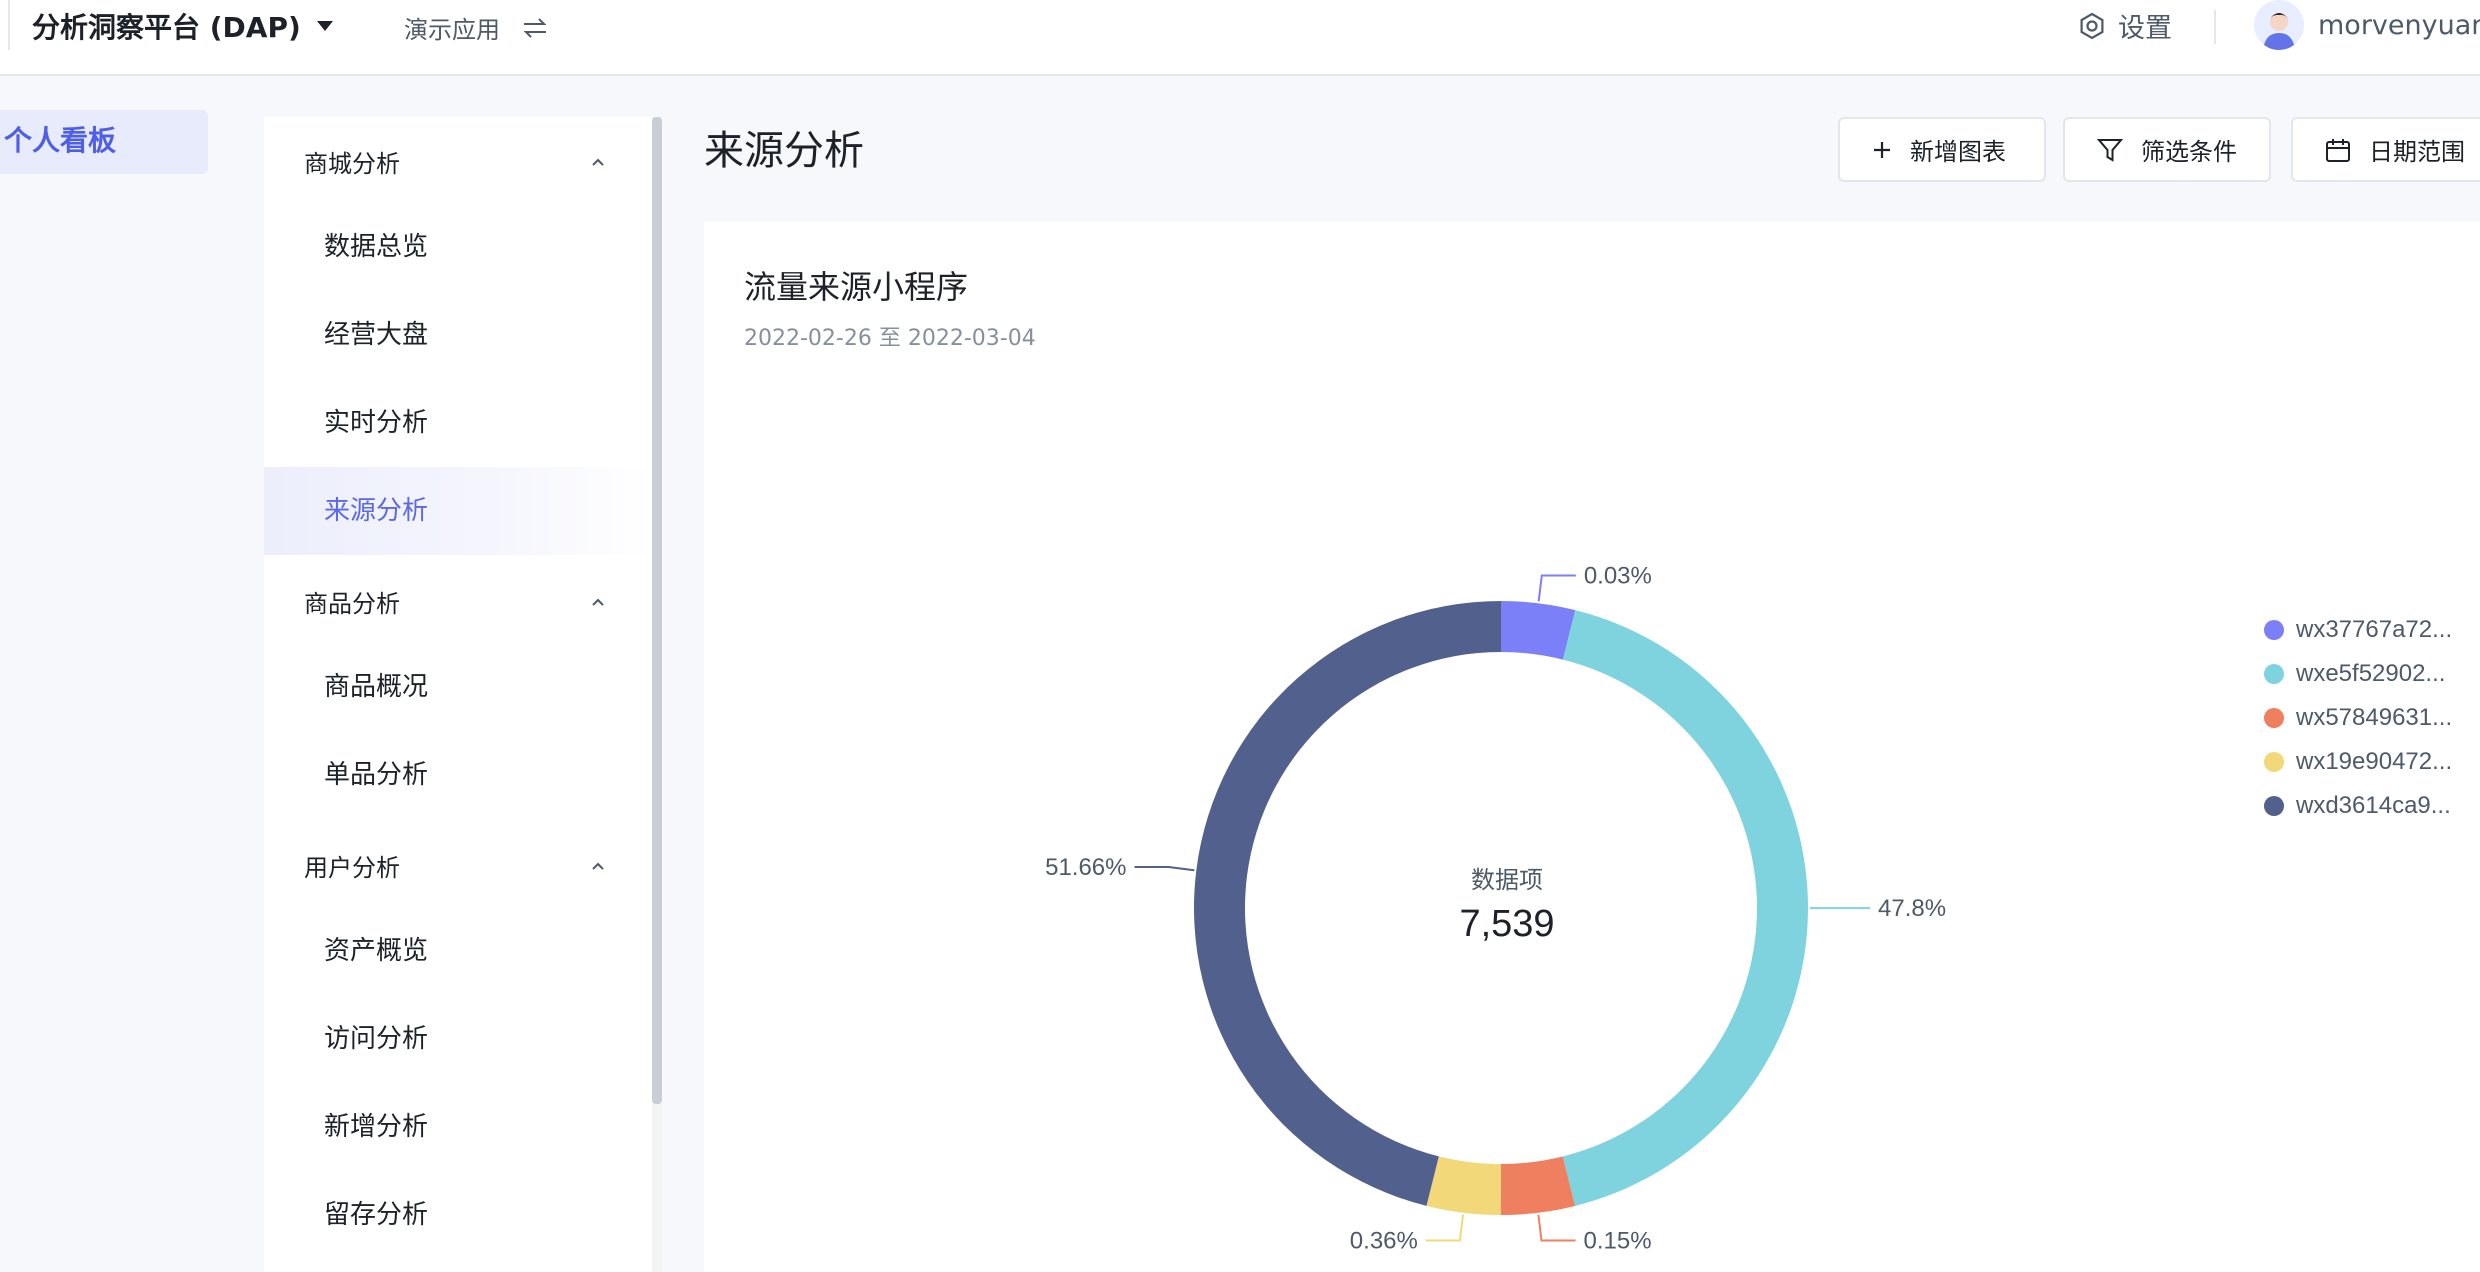 The height and width of the screenshot is (1272, 2480). What do you see at coordinates (1618, 575) in the screenshot?
I see `slice-percent-label: 0.03%` at bounding box center [1618, 575].